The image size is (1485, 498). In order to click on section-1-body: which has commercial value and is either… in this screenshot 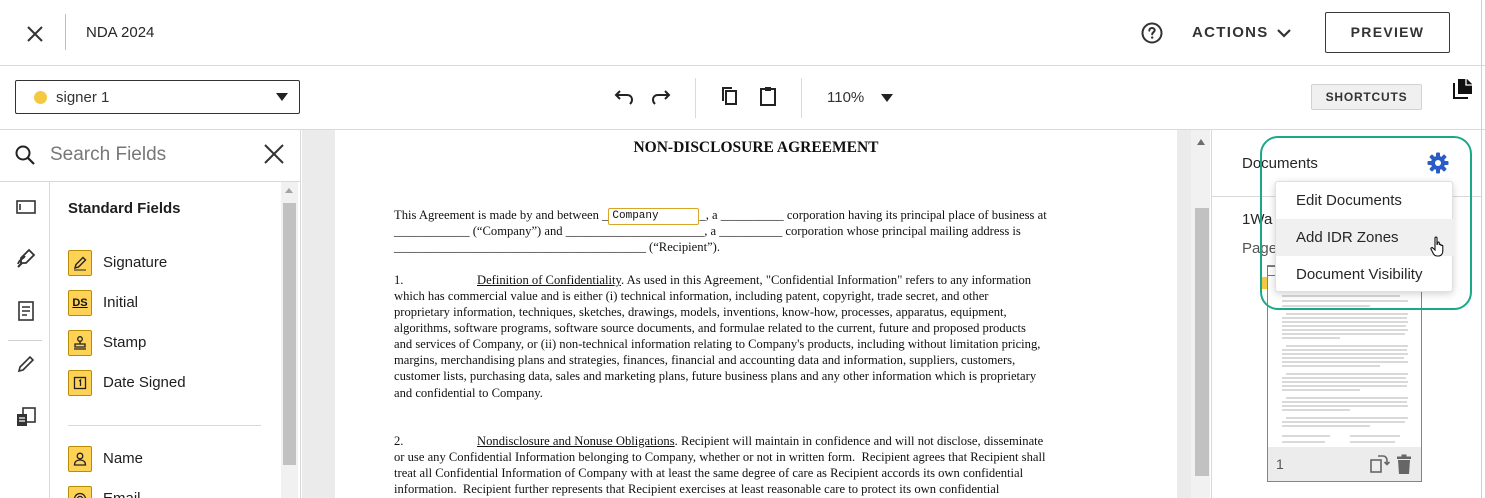, I will do `click(717, 344)`.